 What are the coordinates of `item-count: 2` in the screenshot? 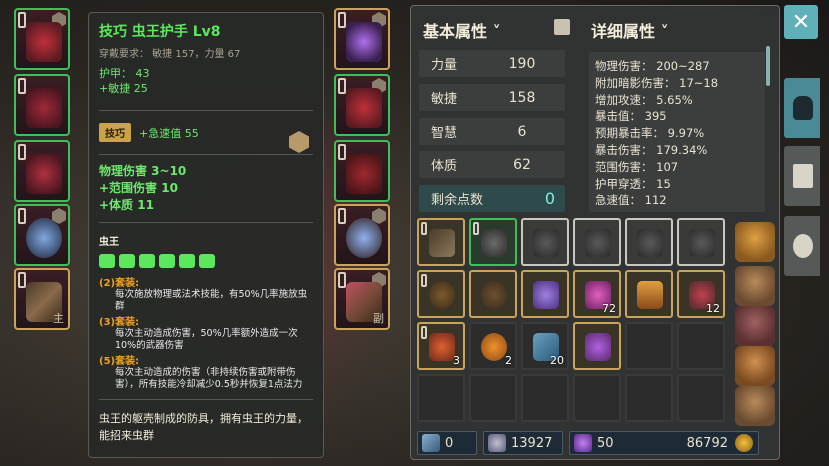 It's located at (508, 360).